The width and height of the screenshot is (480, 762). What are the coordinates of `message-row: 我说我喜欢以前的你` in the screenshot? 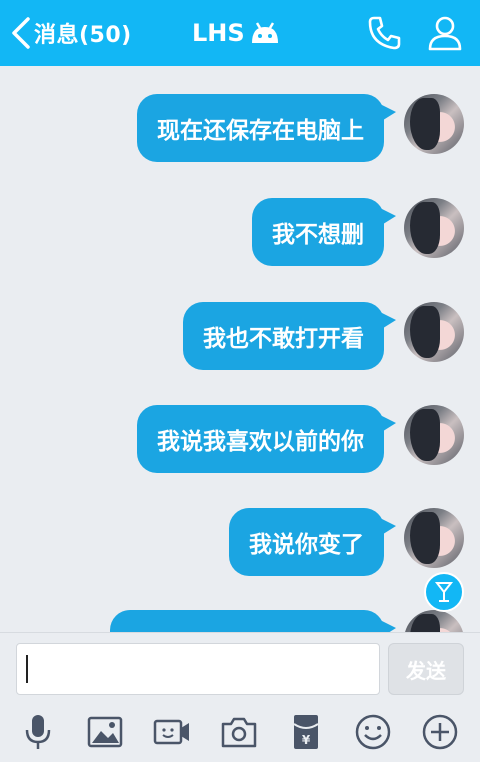 It's located at (240, 440).